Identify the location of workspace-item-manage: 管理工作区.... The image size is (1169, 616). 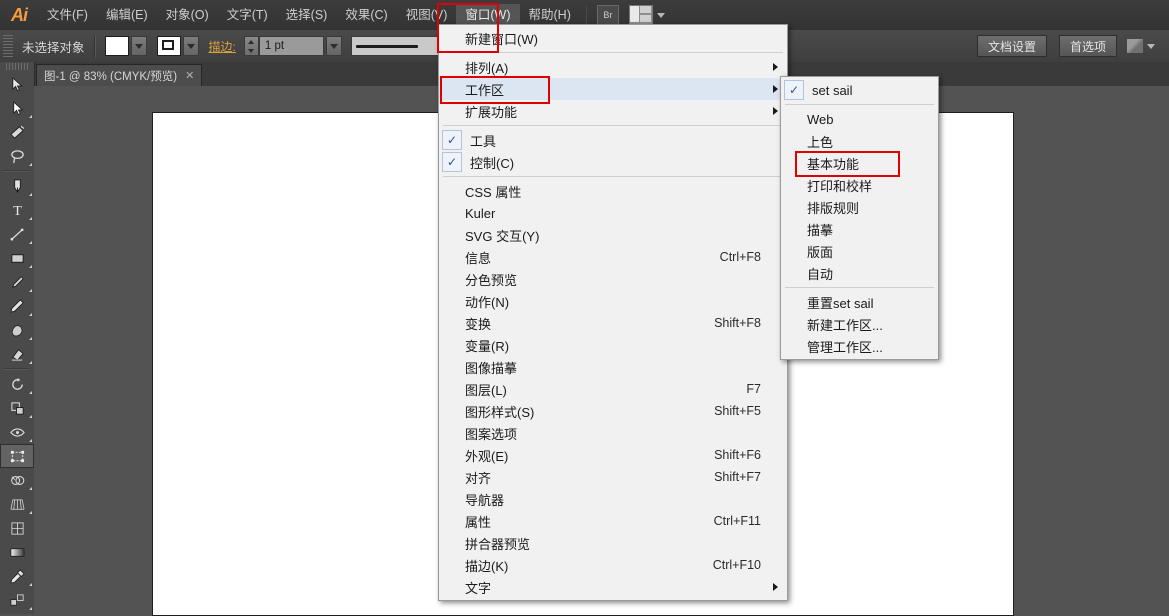
(859, 346).